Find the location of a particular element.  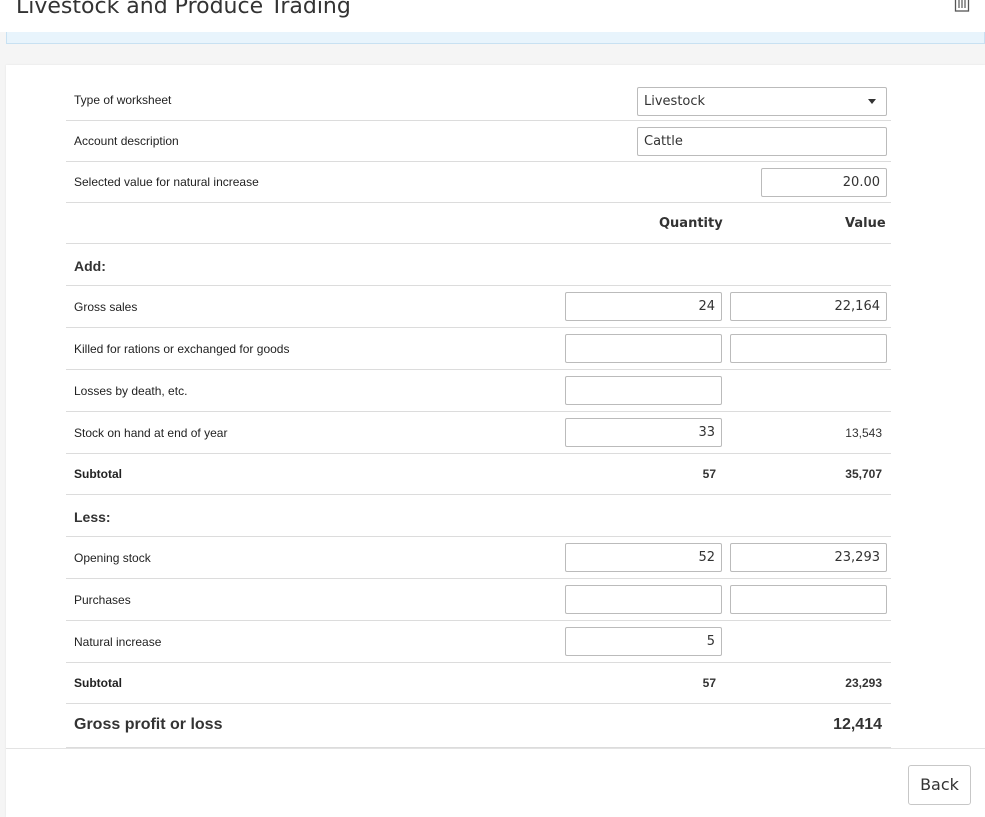

purchases-row: Purchases is located at coordinates (478, 600).